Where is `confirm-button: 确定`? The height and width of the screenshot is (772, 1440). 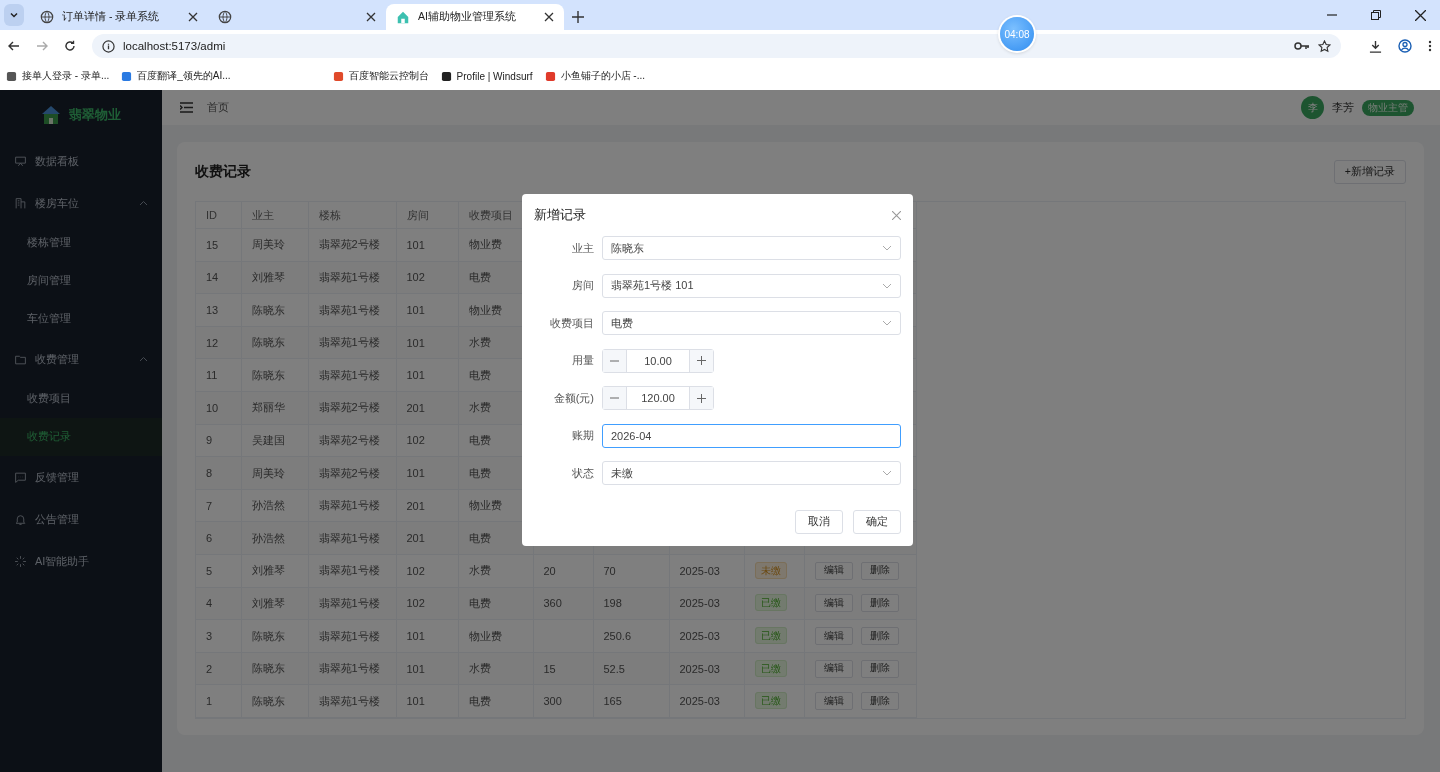
confirm-button: 确定 is located at coordinates (877, 522).